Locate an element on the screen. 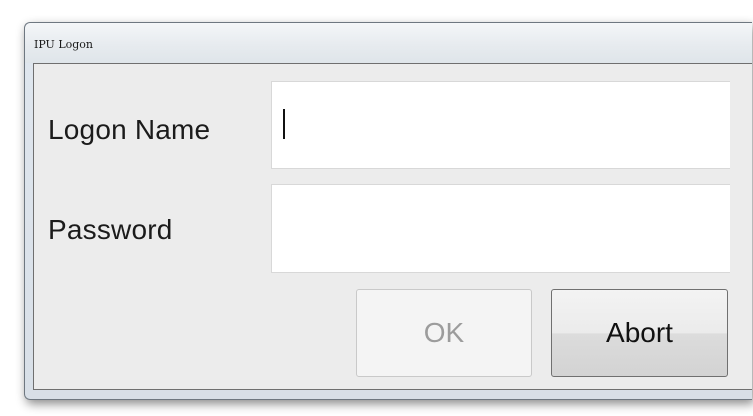 The height and width of the screenshot is (416, 753). abort-button-label: Abort is located at coordinates (639, 332).